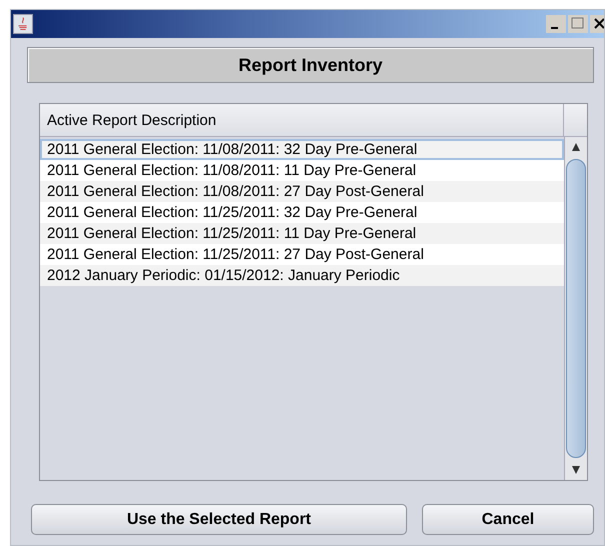 This screenshot has height=546, width=605. I want to click on scrollbar, so click(575, 308).